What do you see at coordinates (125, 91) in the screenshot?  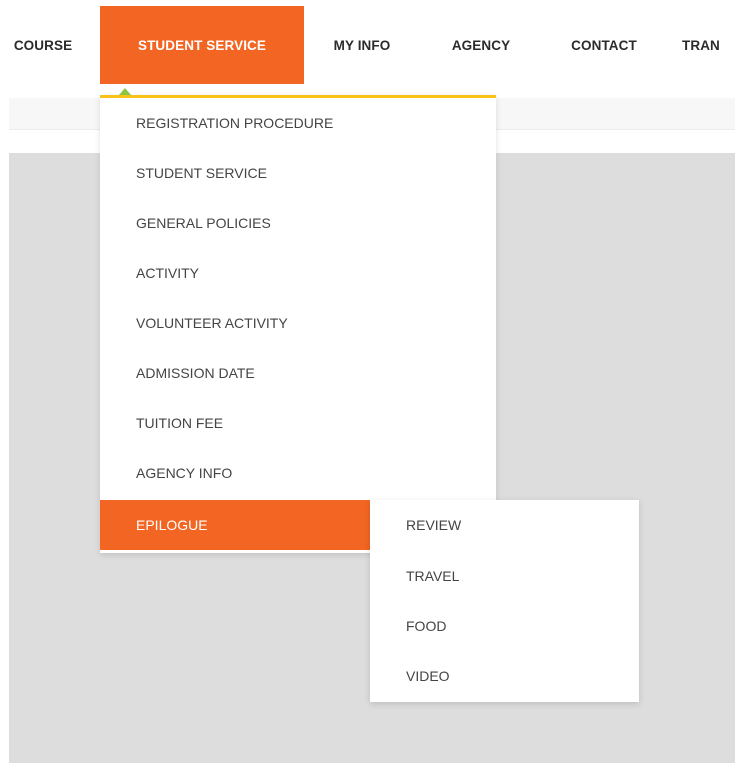 I see `active-caret-icon` at bounding box center [125, 91].